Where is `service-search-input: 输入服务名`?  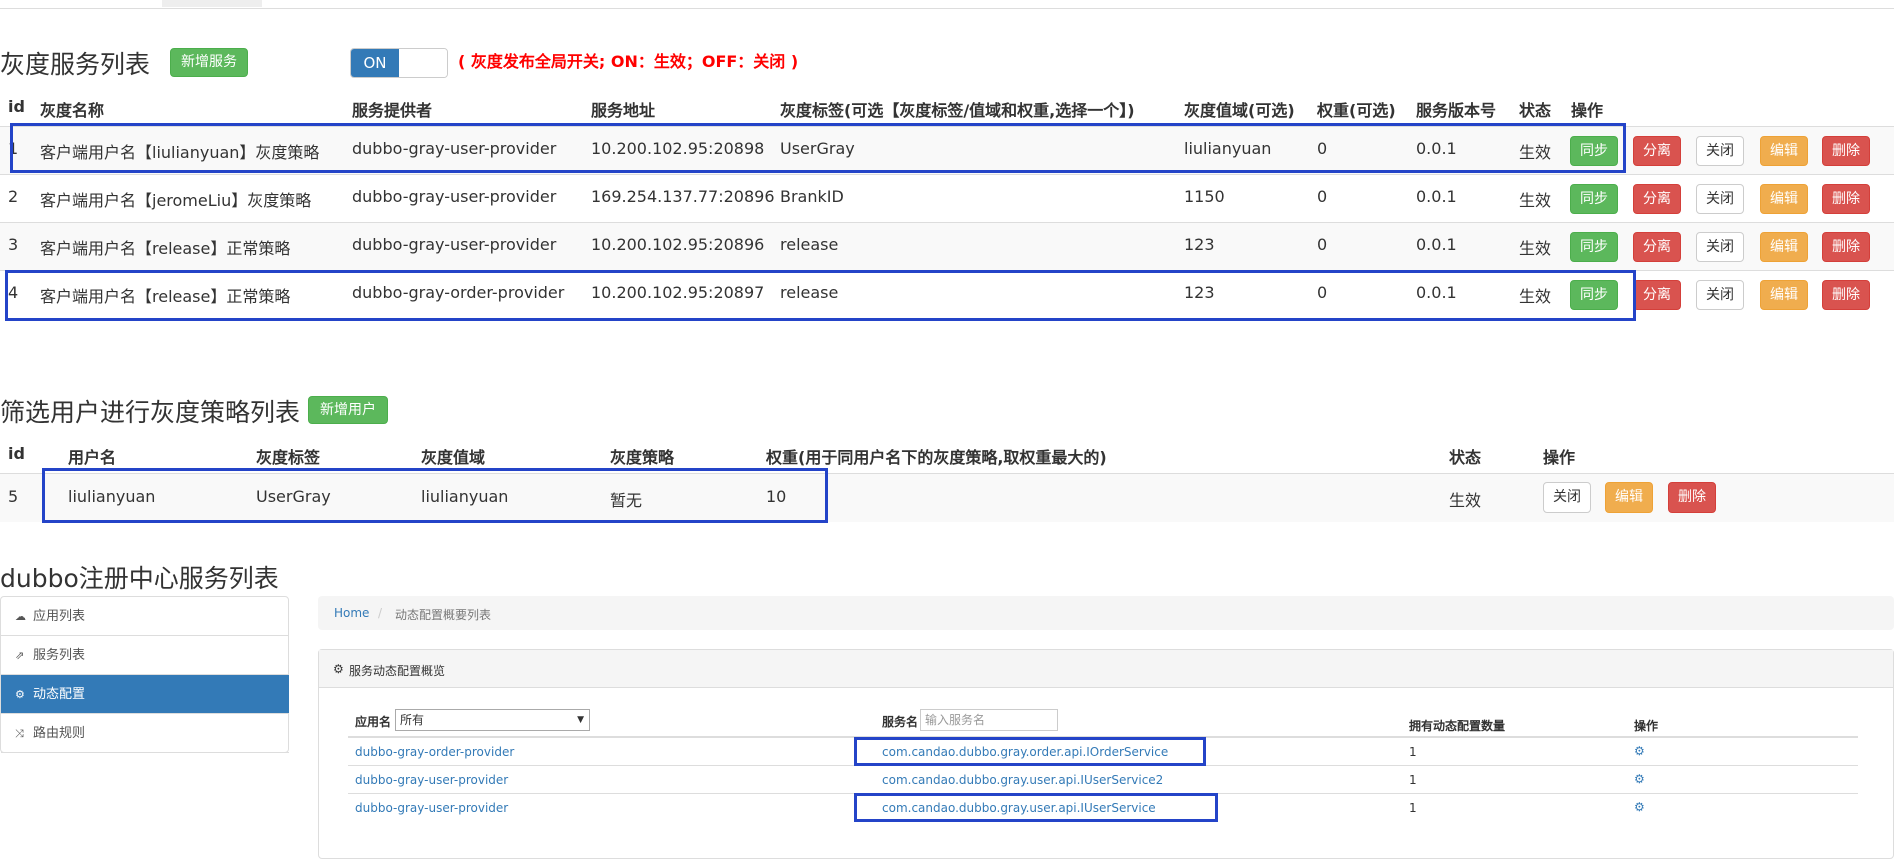
service-search-input: 输入服务名 is located at coordinates (989, 720).